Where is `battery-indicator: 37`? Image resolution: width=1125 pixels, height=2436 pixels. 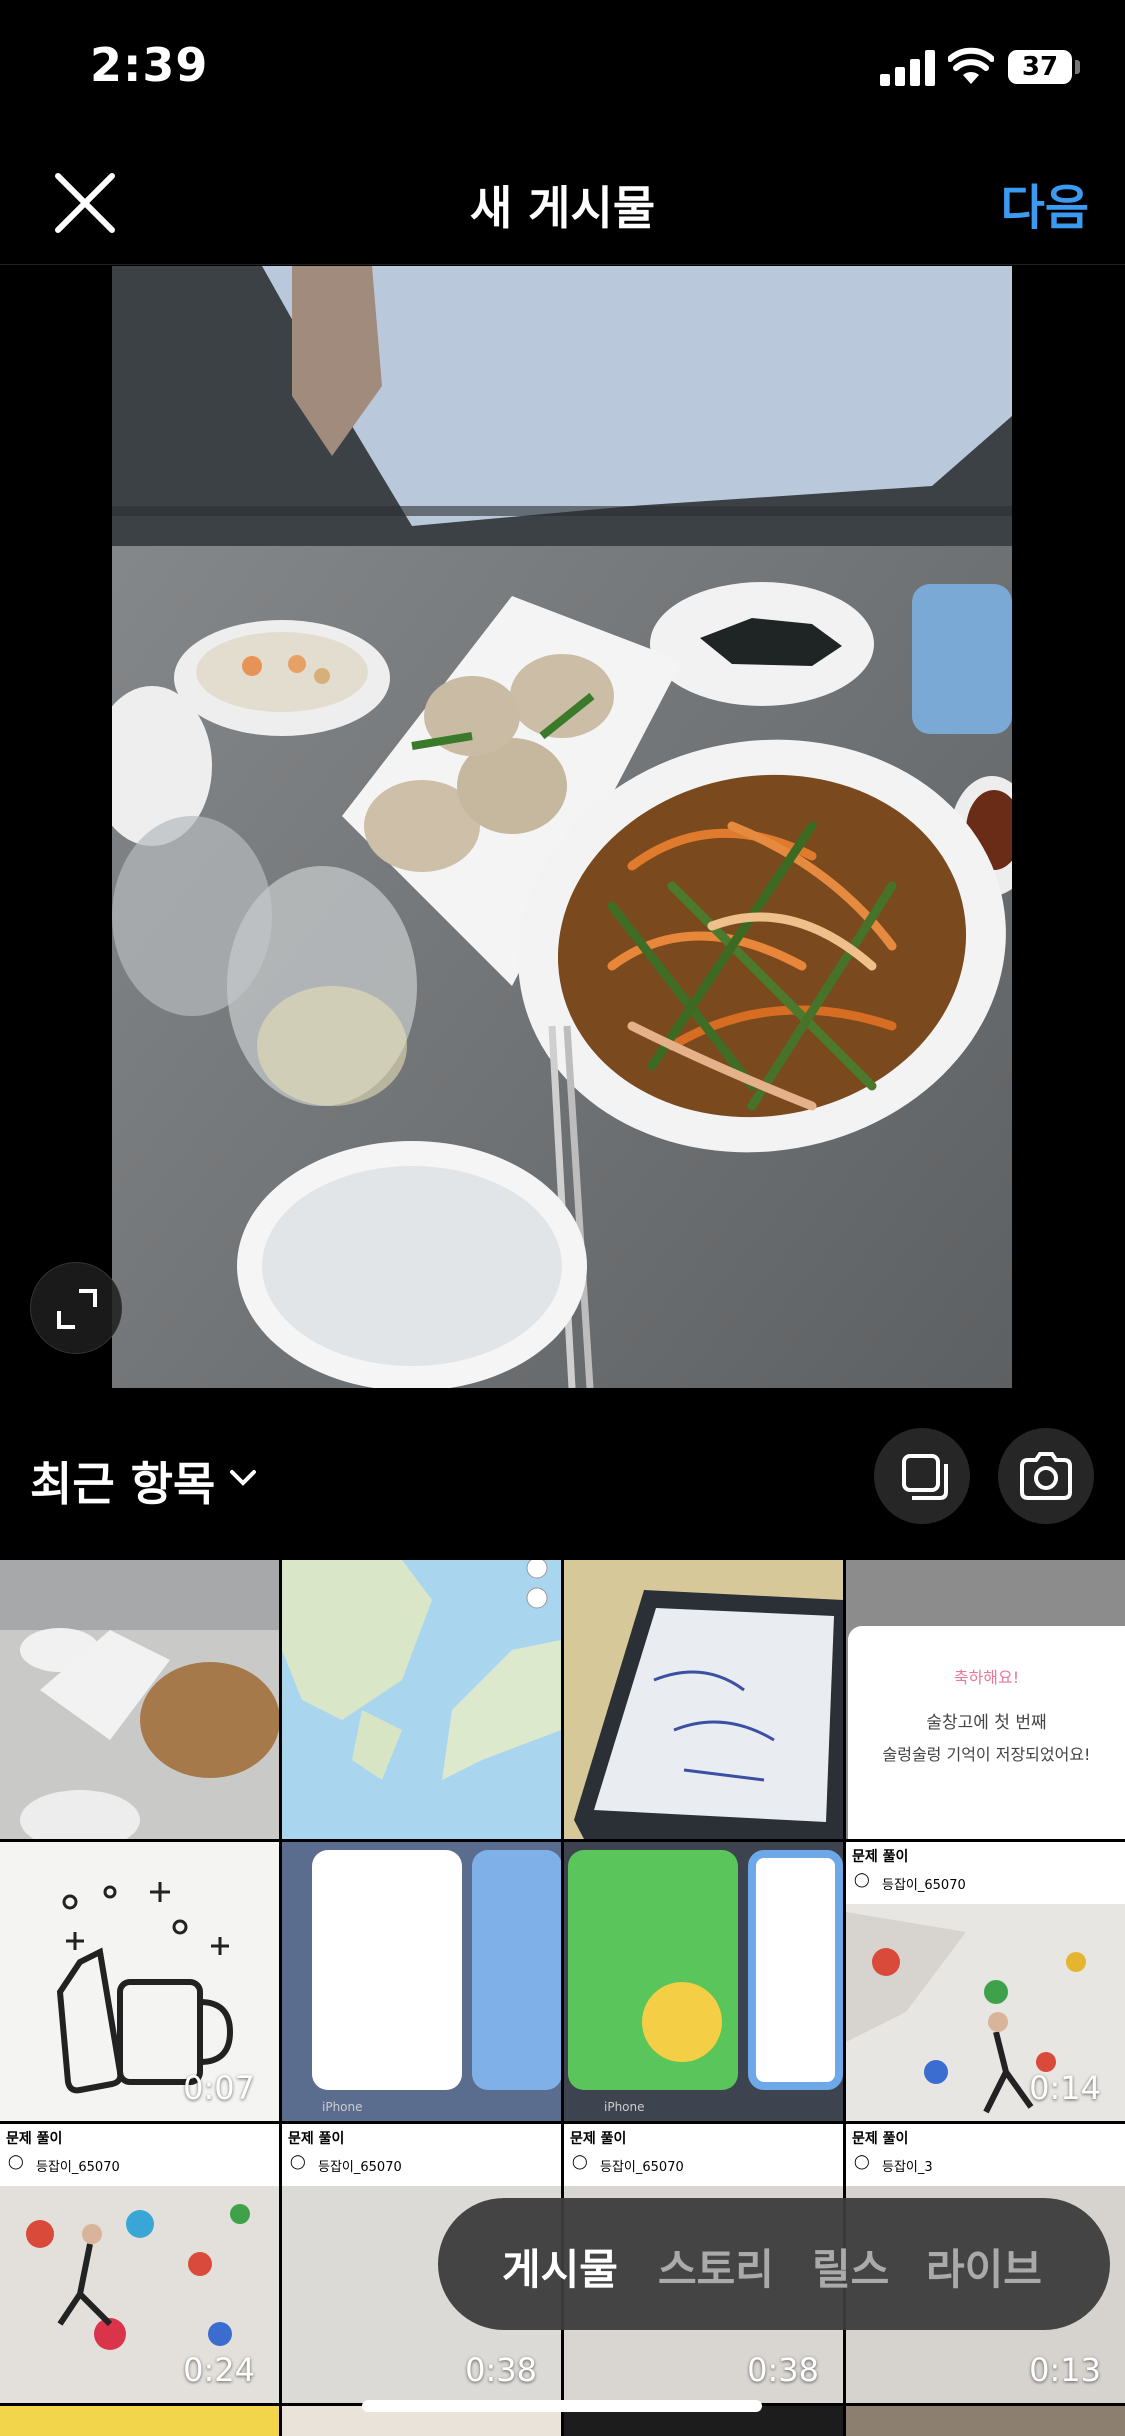
battery-indicator: 37 is located at coordinates (1040, 67).